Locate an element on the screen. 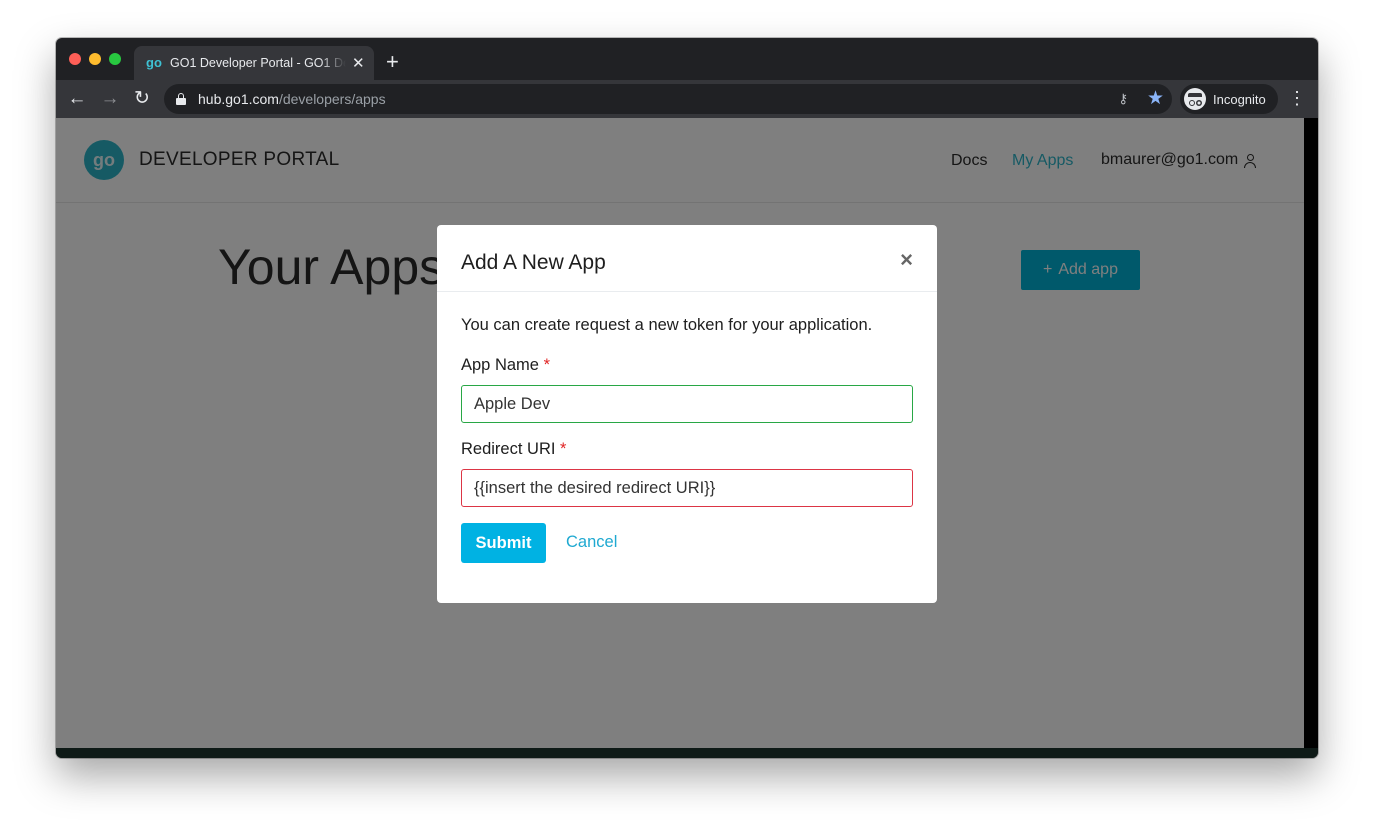 This screenshot has height=833, width=1374. go1-favicon-icon: go is located at coordinates (154, 62).